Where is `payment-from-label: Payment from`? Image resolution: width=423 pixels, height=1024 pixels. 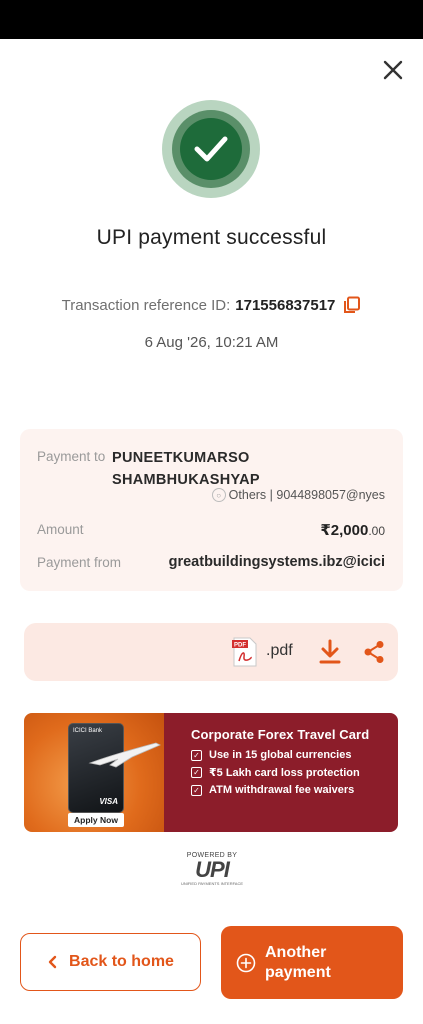
payment-from-label: Payment from is located at coordinates (79, 562).